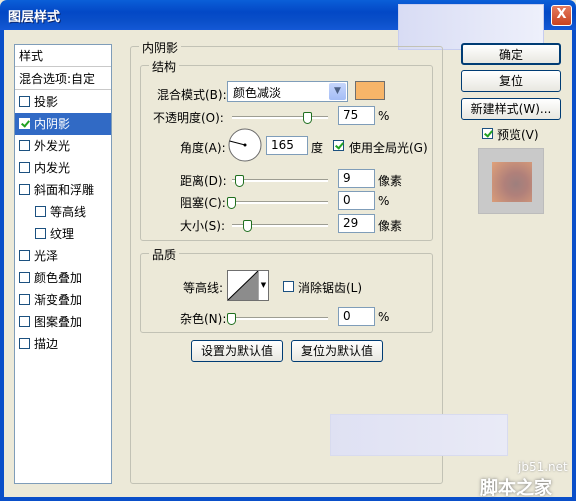 This screenshot has height=501, width=576. What do you see at coordinates (245, 145) in the screenshot?
I see `angle-dial` at bounding box center [245, 145].